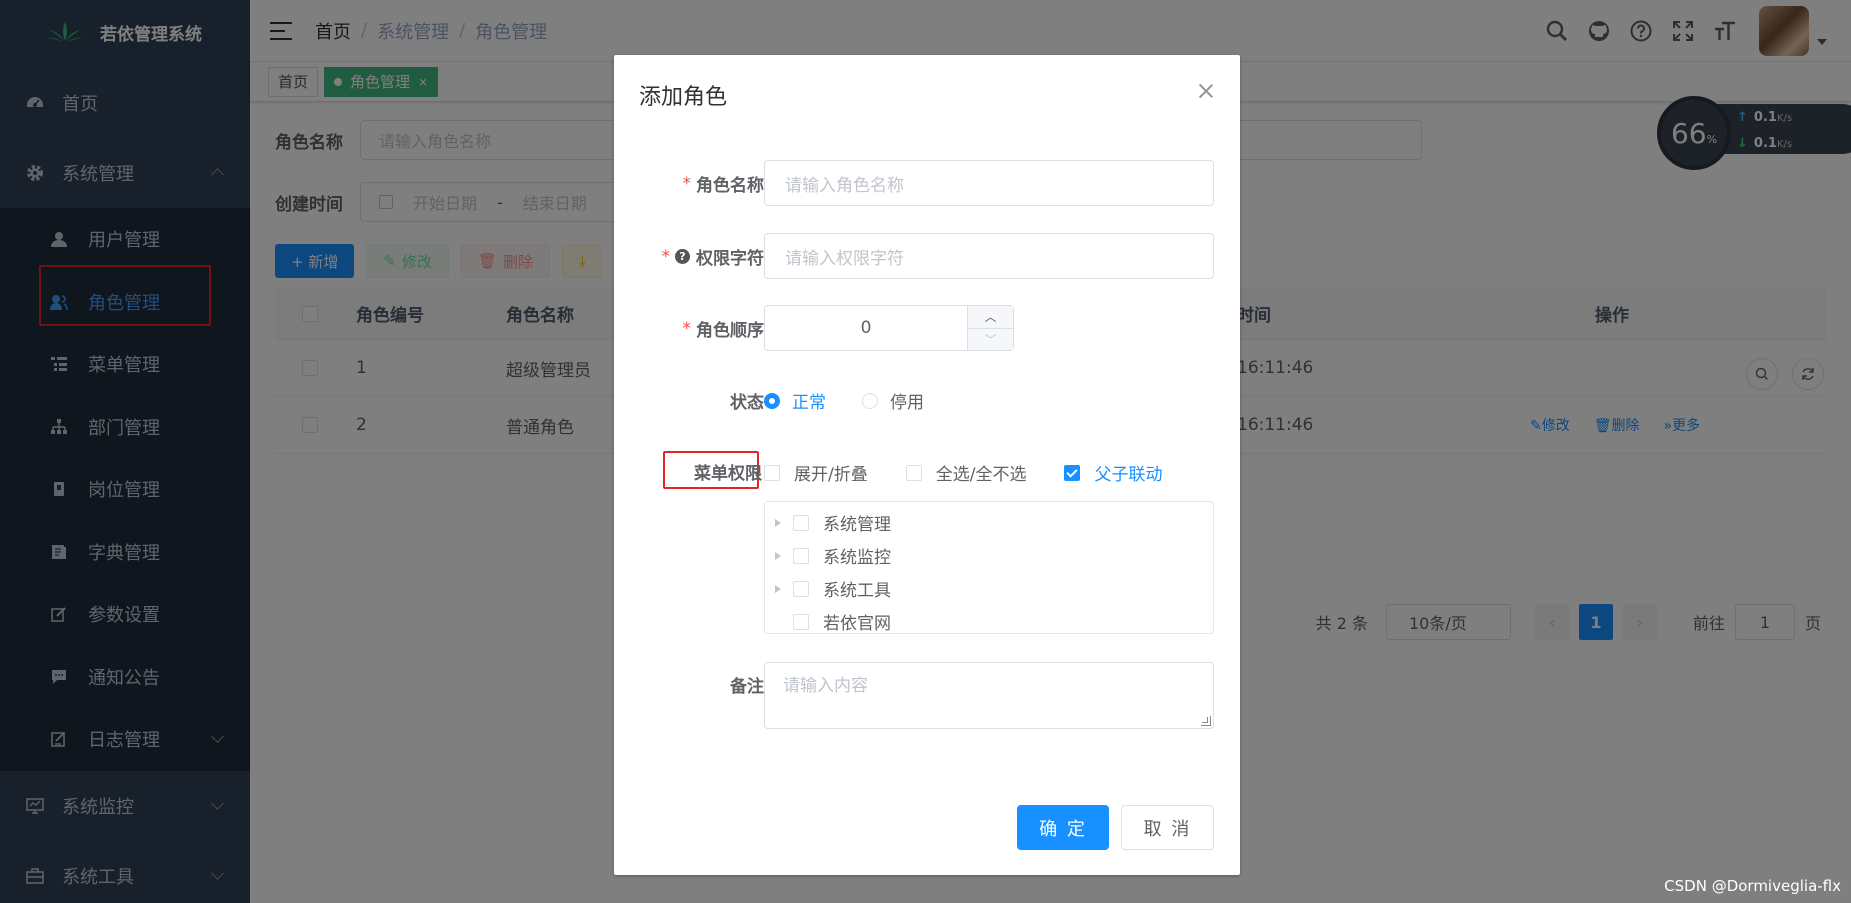  I want to click on checkbox-label: 父子联动, so click(1128, 475).